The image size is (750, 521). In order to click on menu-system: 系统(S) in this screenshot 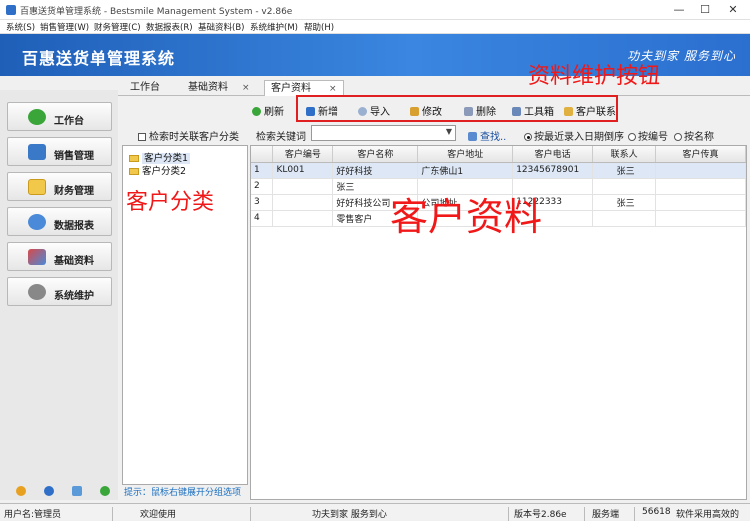, I will do `click(20, 27)`.